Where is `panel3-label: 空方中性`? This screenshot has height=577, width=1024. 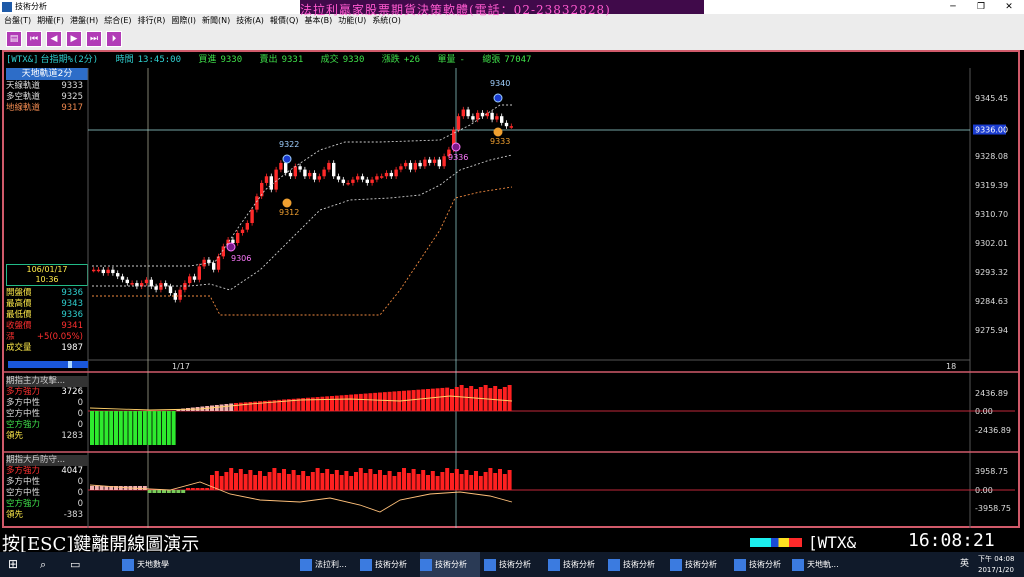 panel3-label: 空方中性 is located at coordinates (23, 493).